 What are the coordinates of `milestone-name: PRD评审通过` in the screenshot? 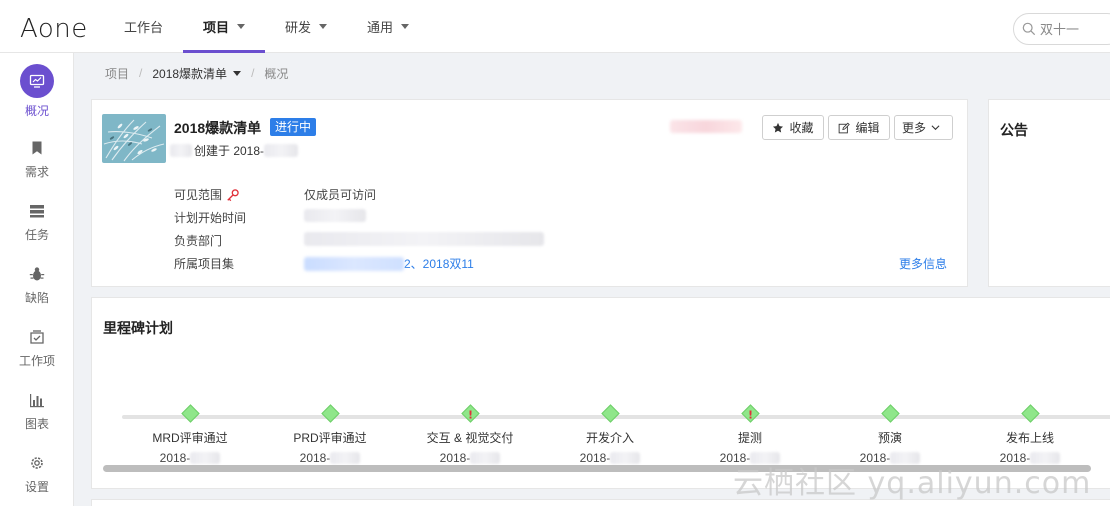 It's located at (330, 438).